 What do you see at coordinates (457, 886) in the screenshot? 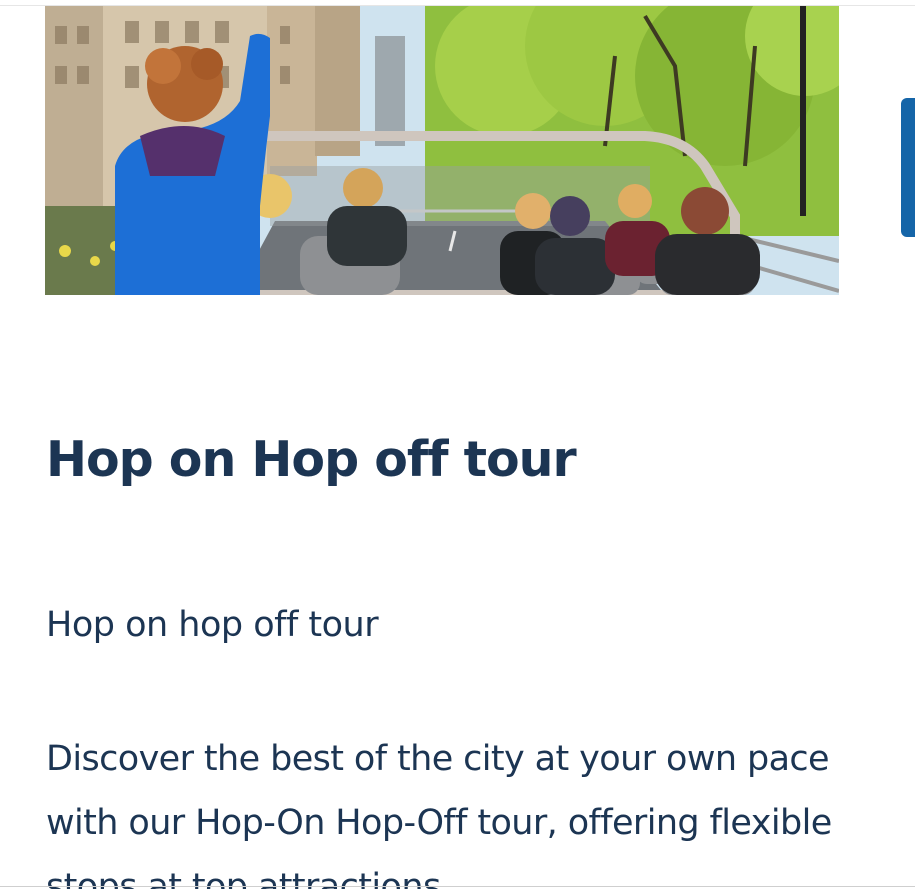
I see `bottom-divider` at bounding box center [457, 886].